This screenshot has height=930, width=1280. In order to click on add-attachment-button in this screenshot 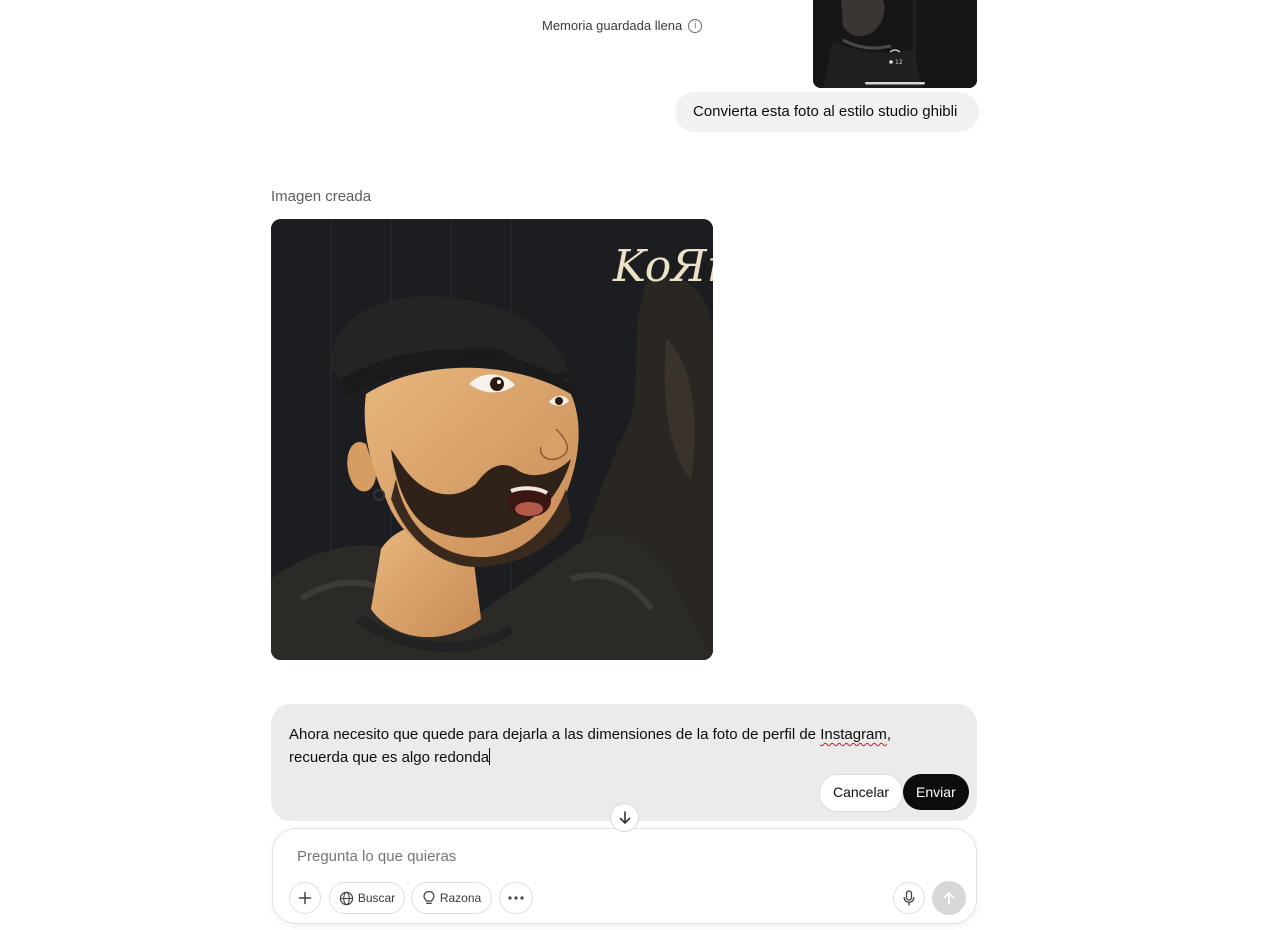, I will do `click(305, 898)`.